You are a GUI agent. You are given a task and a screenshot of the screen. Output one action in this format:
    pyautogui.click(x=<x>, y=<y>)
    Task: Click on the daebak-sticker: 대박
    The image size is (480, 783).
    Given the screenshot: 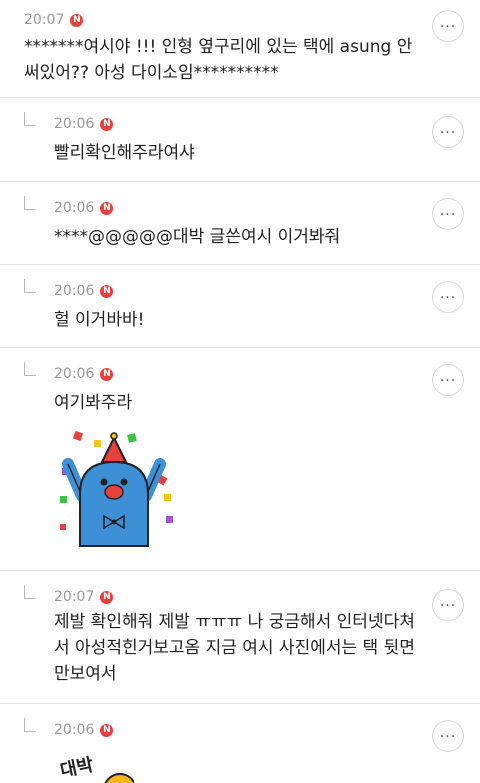 What is the action you would take?
    pyautogui.click(x=96, y=768)
    